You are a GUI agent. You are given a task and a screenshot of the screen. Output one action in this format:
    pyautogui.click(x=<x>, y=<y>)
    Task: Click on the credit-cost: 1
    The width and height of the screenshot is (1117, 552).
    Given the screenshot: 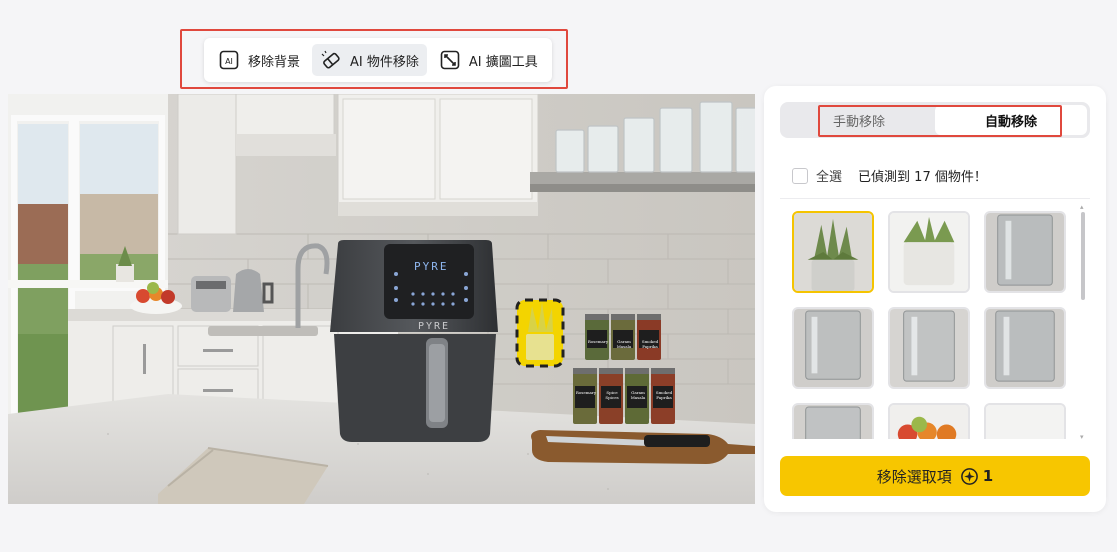 What is the action you would take?
    pyautogui.click(x=976, y=476)
    